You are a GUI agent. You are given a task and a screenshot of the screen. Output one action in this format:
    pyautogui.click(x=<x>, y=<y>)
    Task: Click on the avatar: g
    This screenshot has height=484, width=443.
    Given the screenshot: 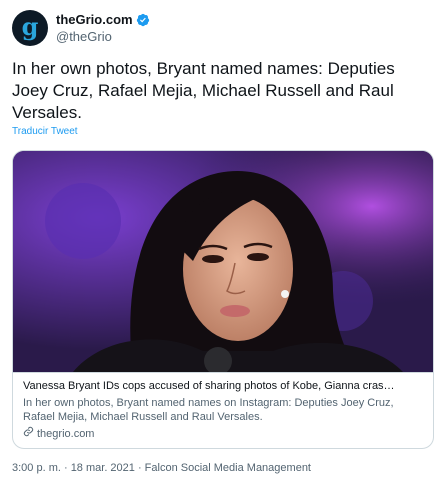 What is the action you would take?
    pyautogui.click(x=30, y=28)
    